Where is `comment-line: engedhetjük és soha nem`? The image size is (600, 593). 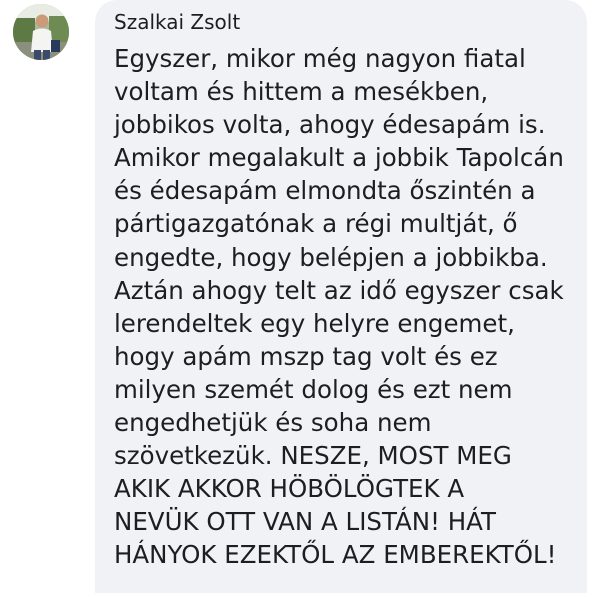
comment-line: engedhetjük és soha nem is located at coordinates (273, 423).